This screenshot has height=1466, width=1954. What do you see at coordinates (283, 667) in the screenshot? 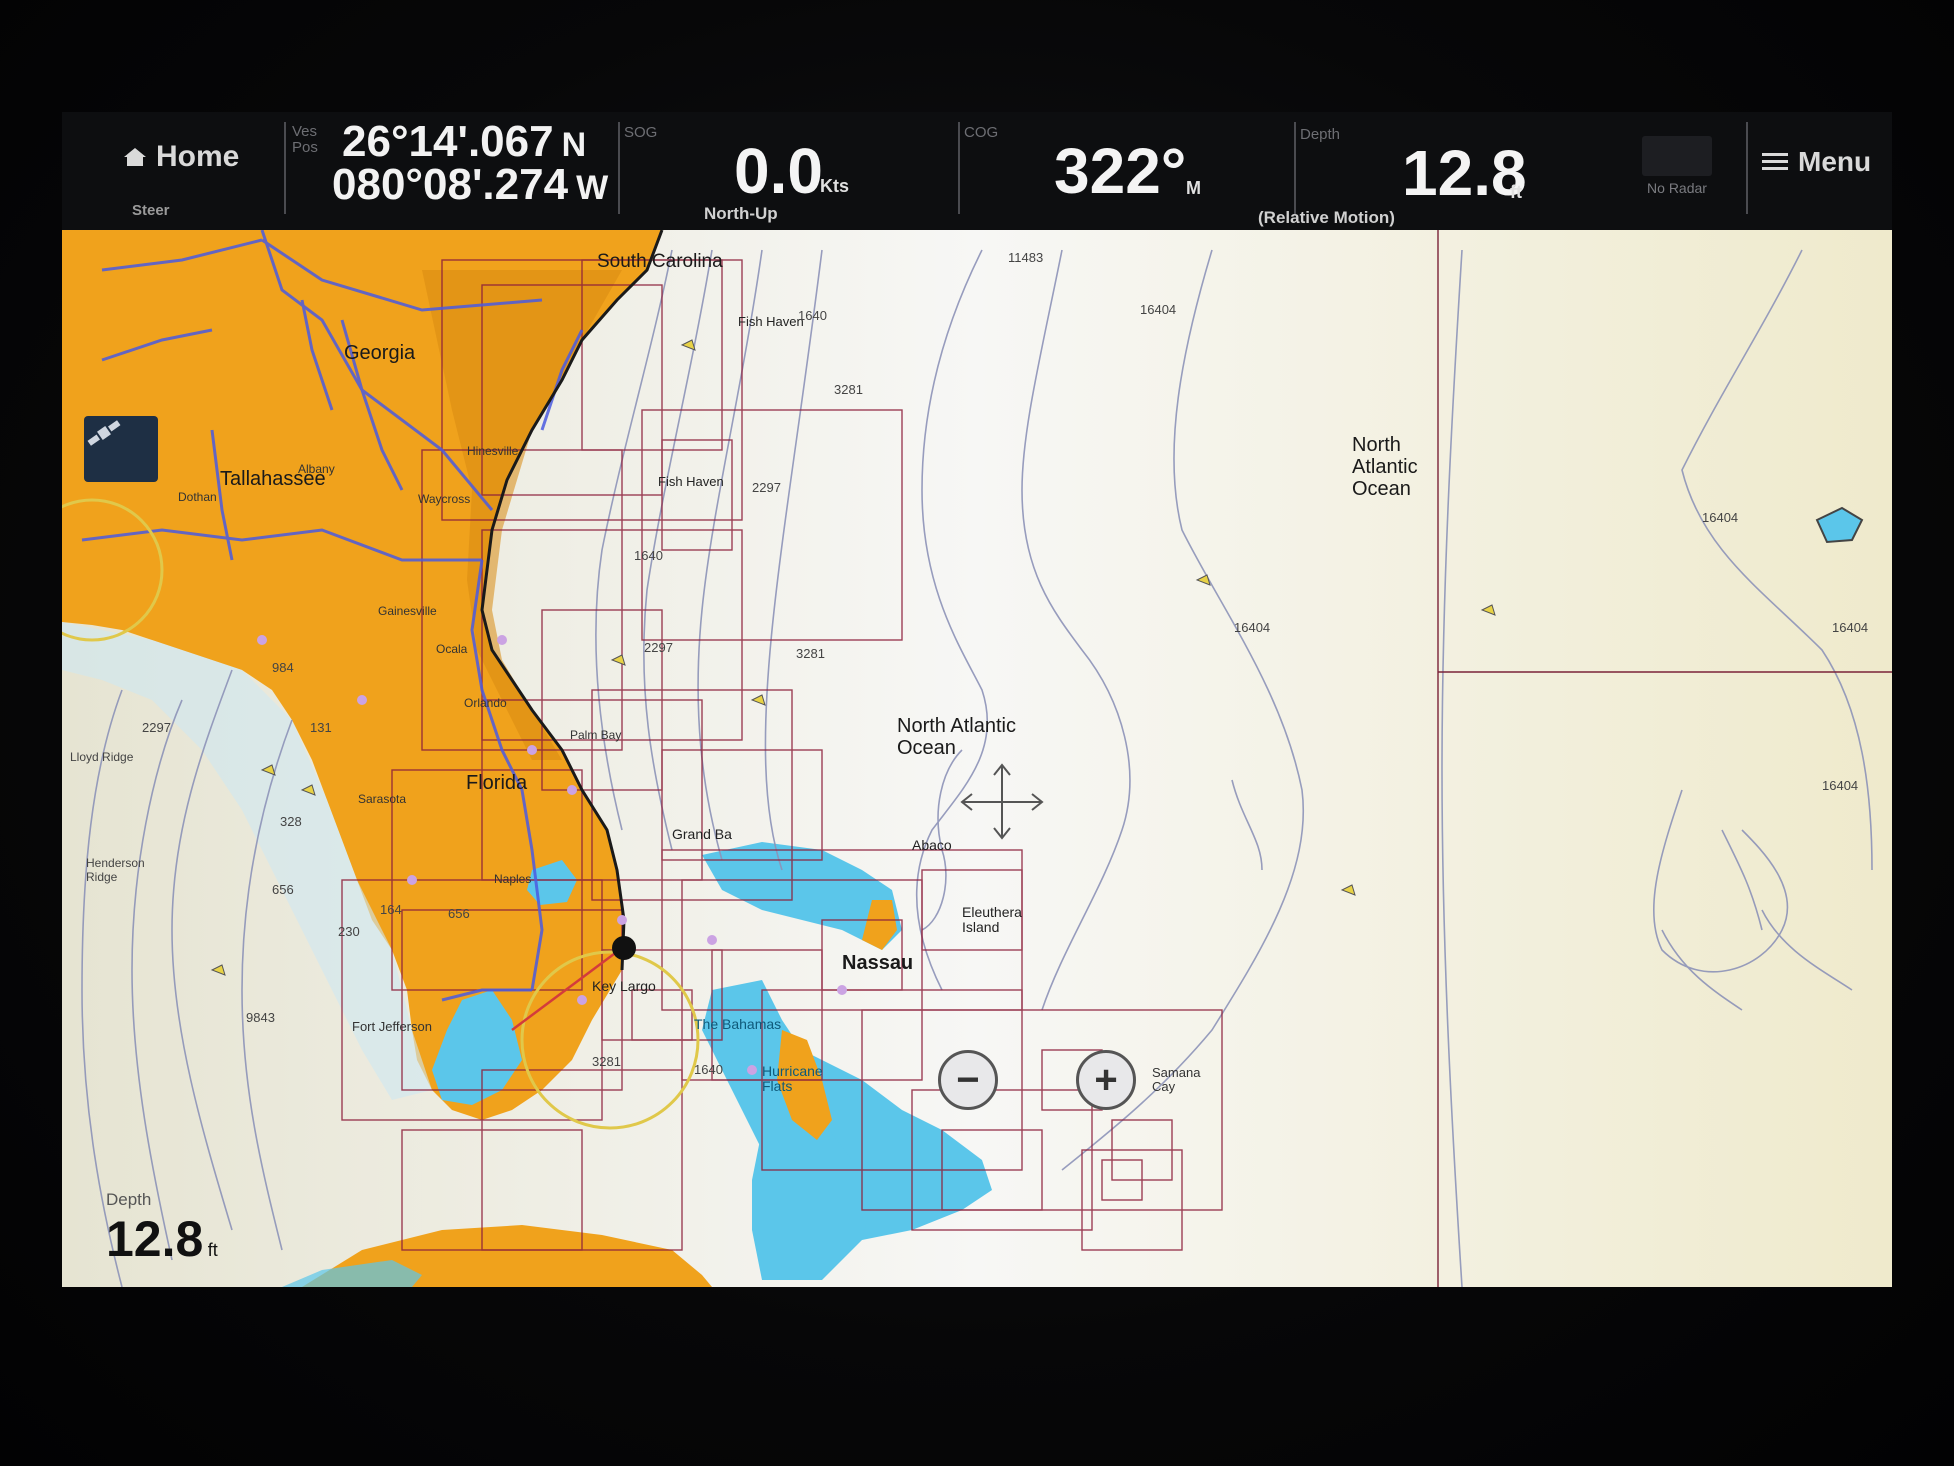
I see `sounding: 984` at bounding box center [283, 667].